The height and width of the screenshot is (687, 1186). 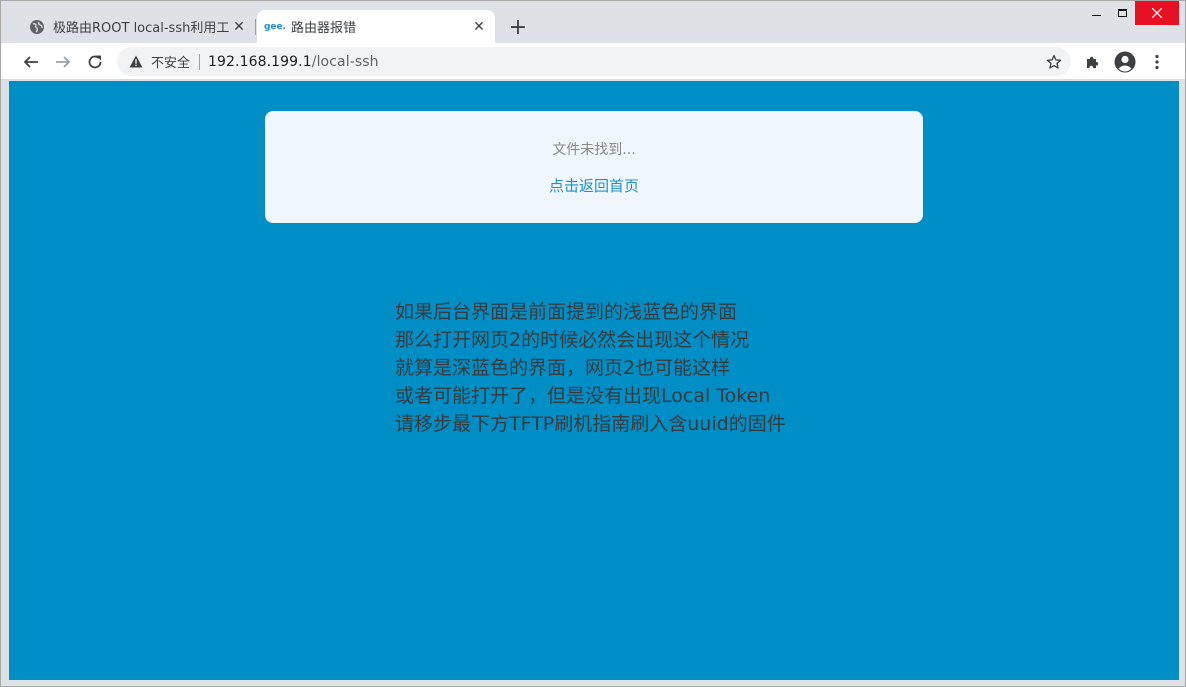 I want to click on note-line: 或者可能打开了，但是没有出现Local Token, so click(x=583, y=396).